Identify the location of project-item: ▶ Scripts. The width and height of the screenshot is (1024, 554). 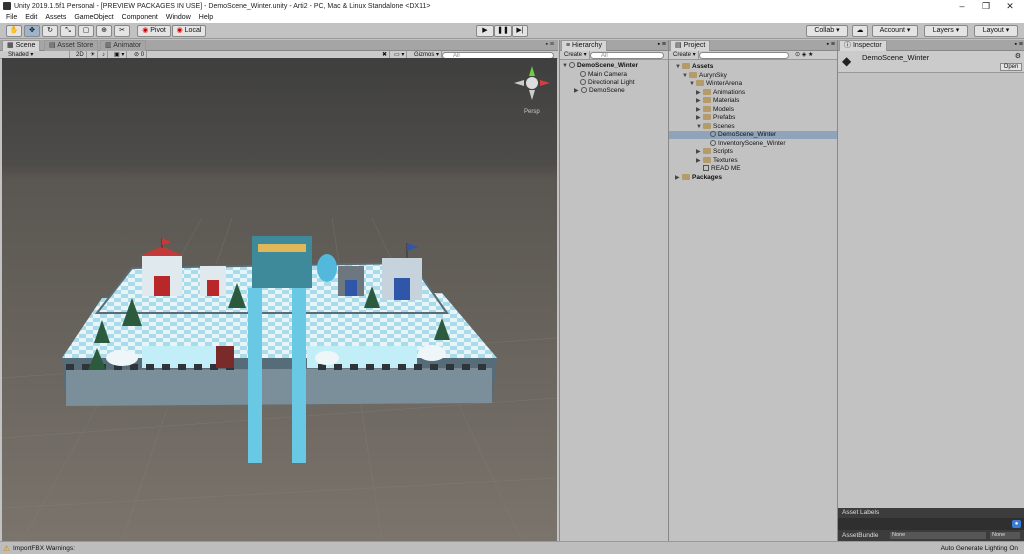
(753, 152).